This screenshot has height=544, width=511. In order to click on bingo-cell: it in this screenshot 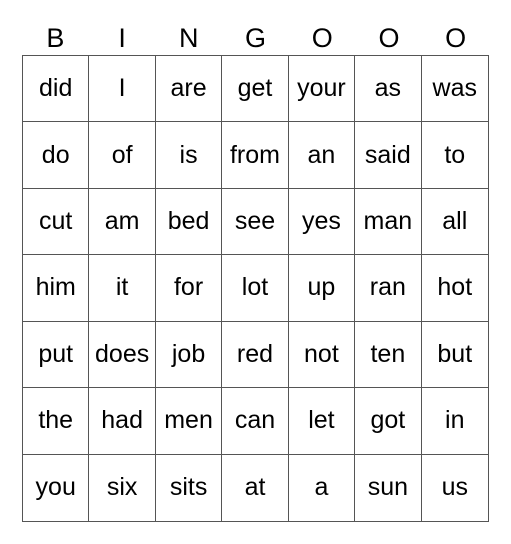, I will do `click(122, 288)`.